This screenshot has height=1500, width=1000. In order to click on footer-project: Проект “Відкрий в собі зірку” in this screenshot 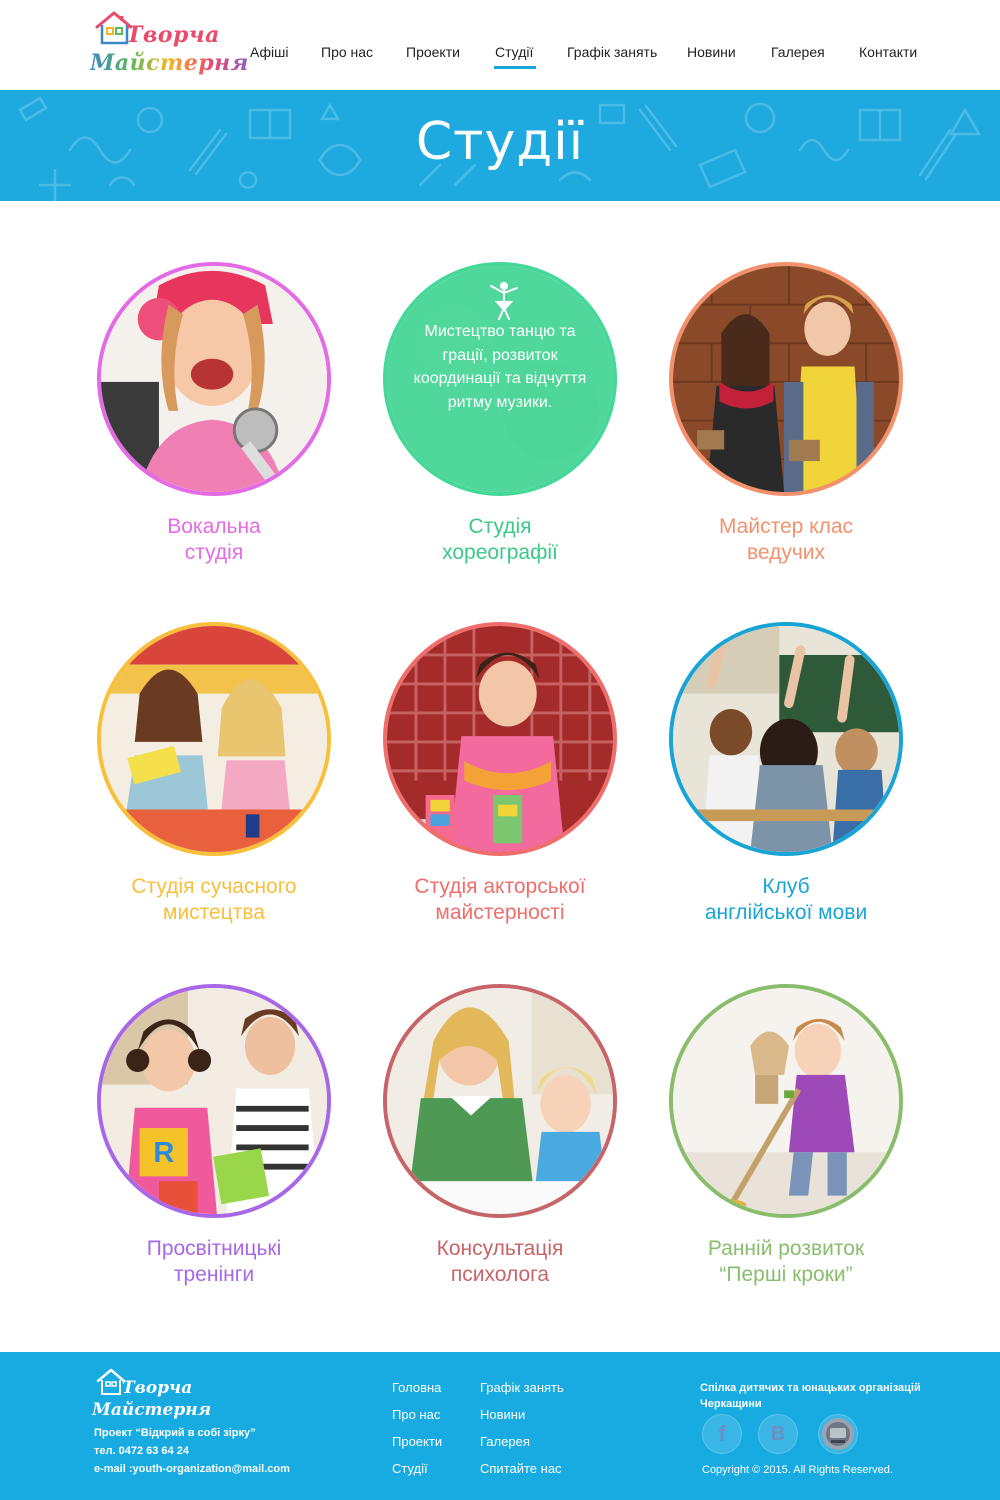, I will do `click(175, 1433)`.